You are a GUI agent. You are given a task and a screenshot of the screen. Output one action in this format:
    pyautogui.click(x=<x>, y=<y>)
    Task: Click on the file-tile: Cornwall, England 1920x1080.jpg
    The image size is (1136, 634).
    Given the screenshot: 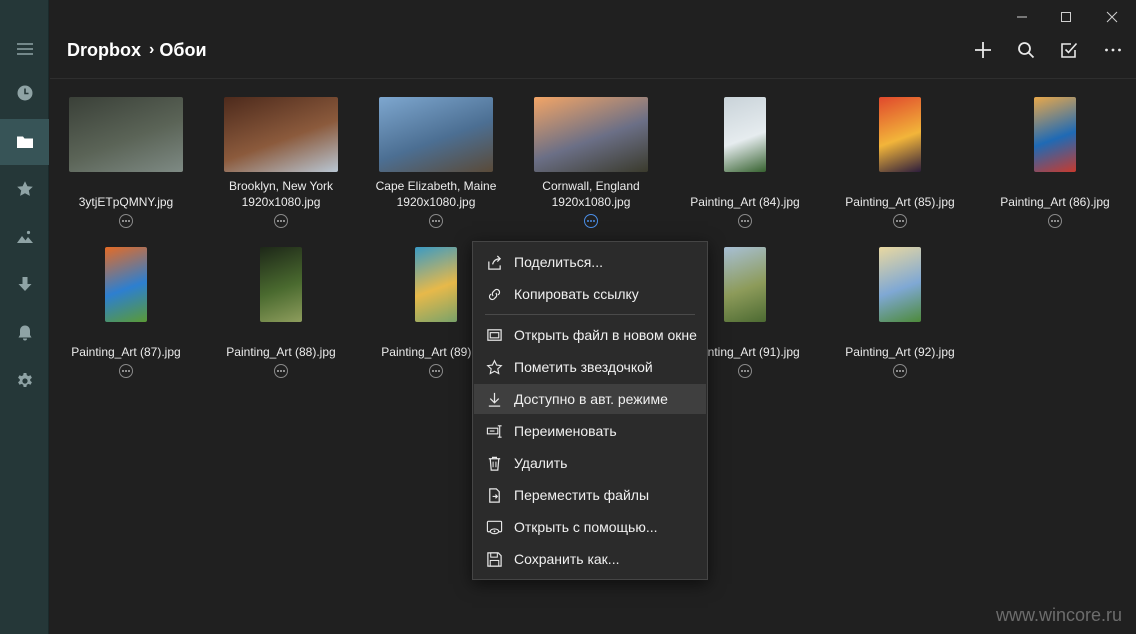 What is the action you would take?
    pyautogui.click(x=591, y=167)
    